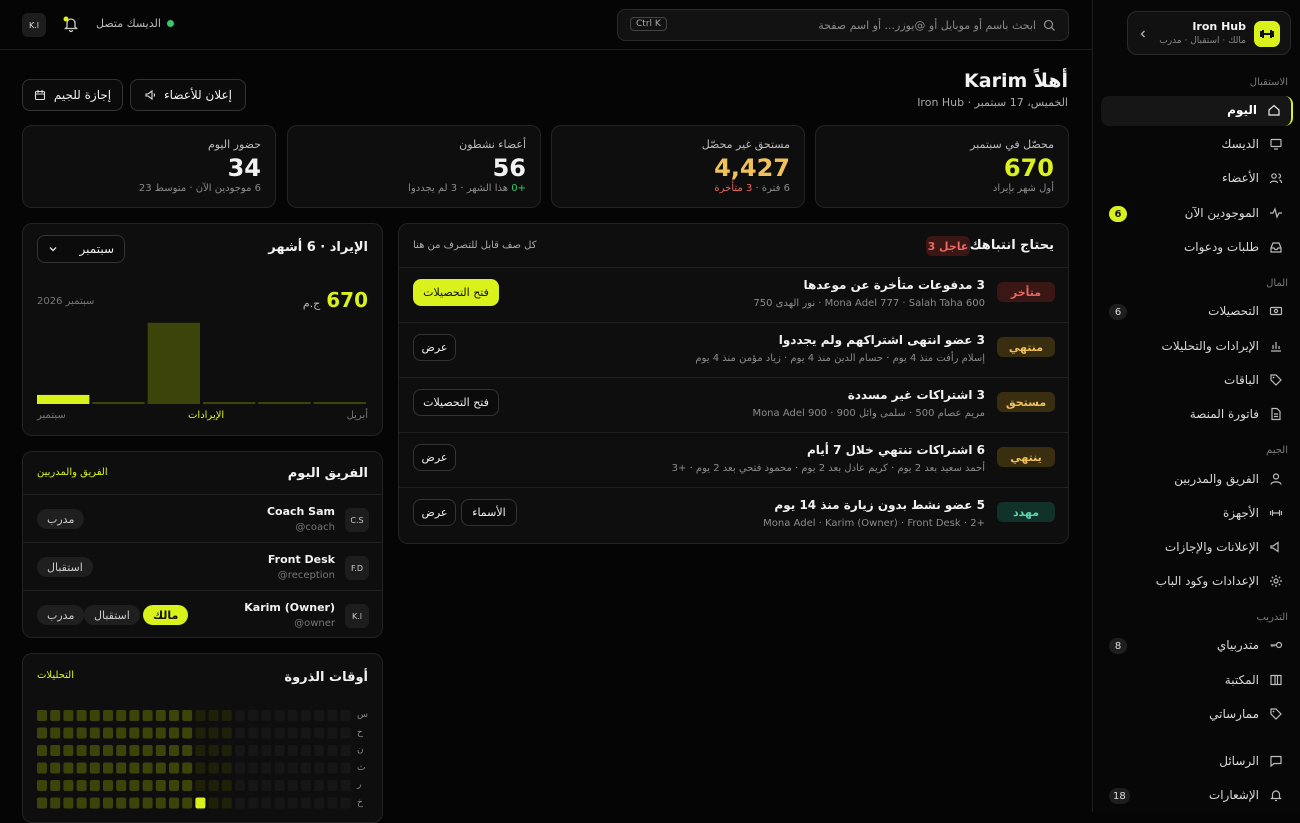 Image resolution: width=1300 pixels, height=823 pixels. What do you see at coordinates (65, 567) in the screenshot?
I see `role-chip: استقبال` at bounding box center [65, 567].